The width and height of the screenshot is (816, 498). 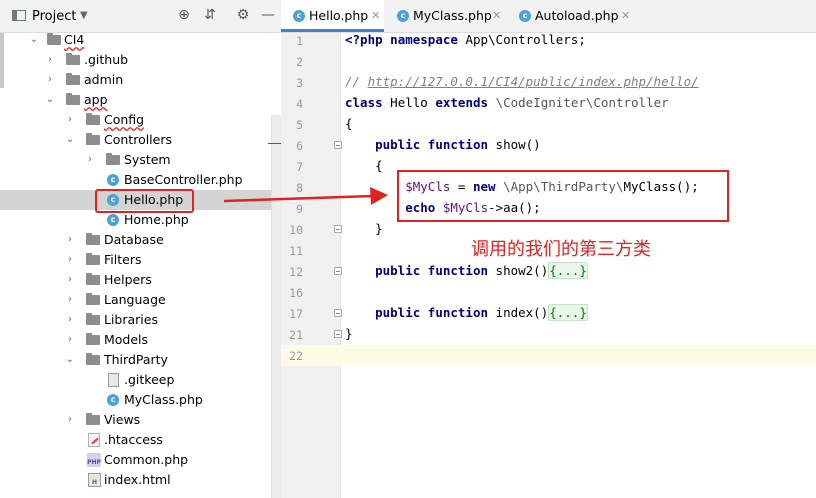 I want to click on annotation-note: 调用的我们的第三方类, so click(x=561, y=249).